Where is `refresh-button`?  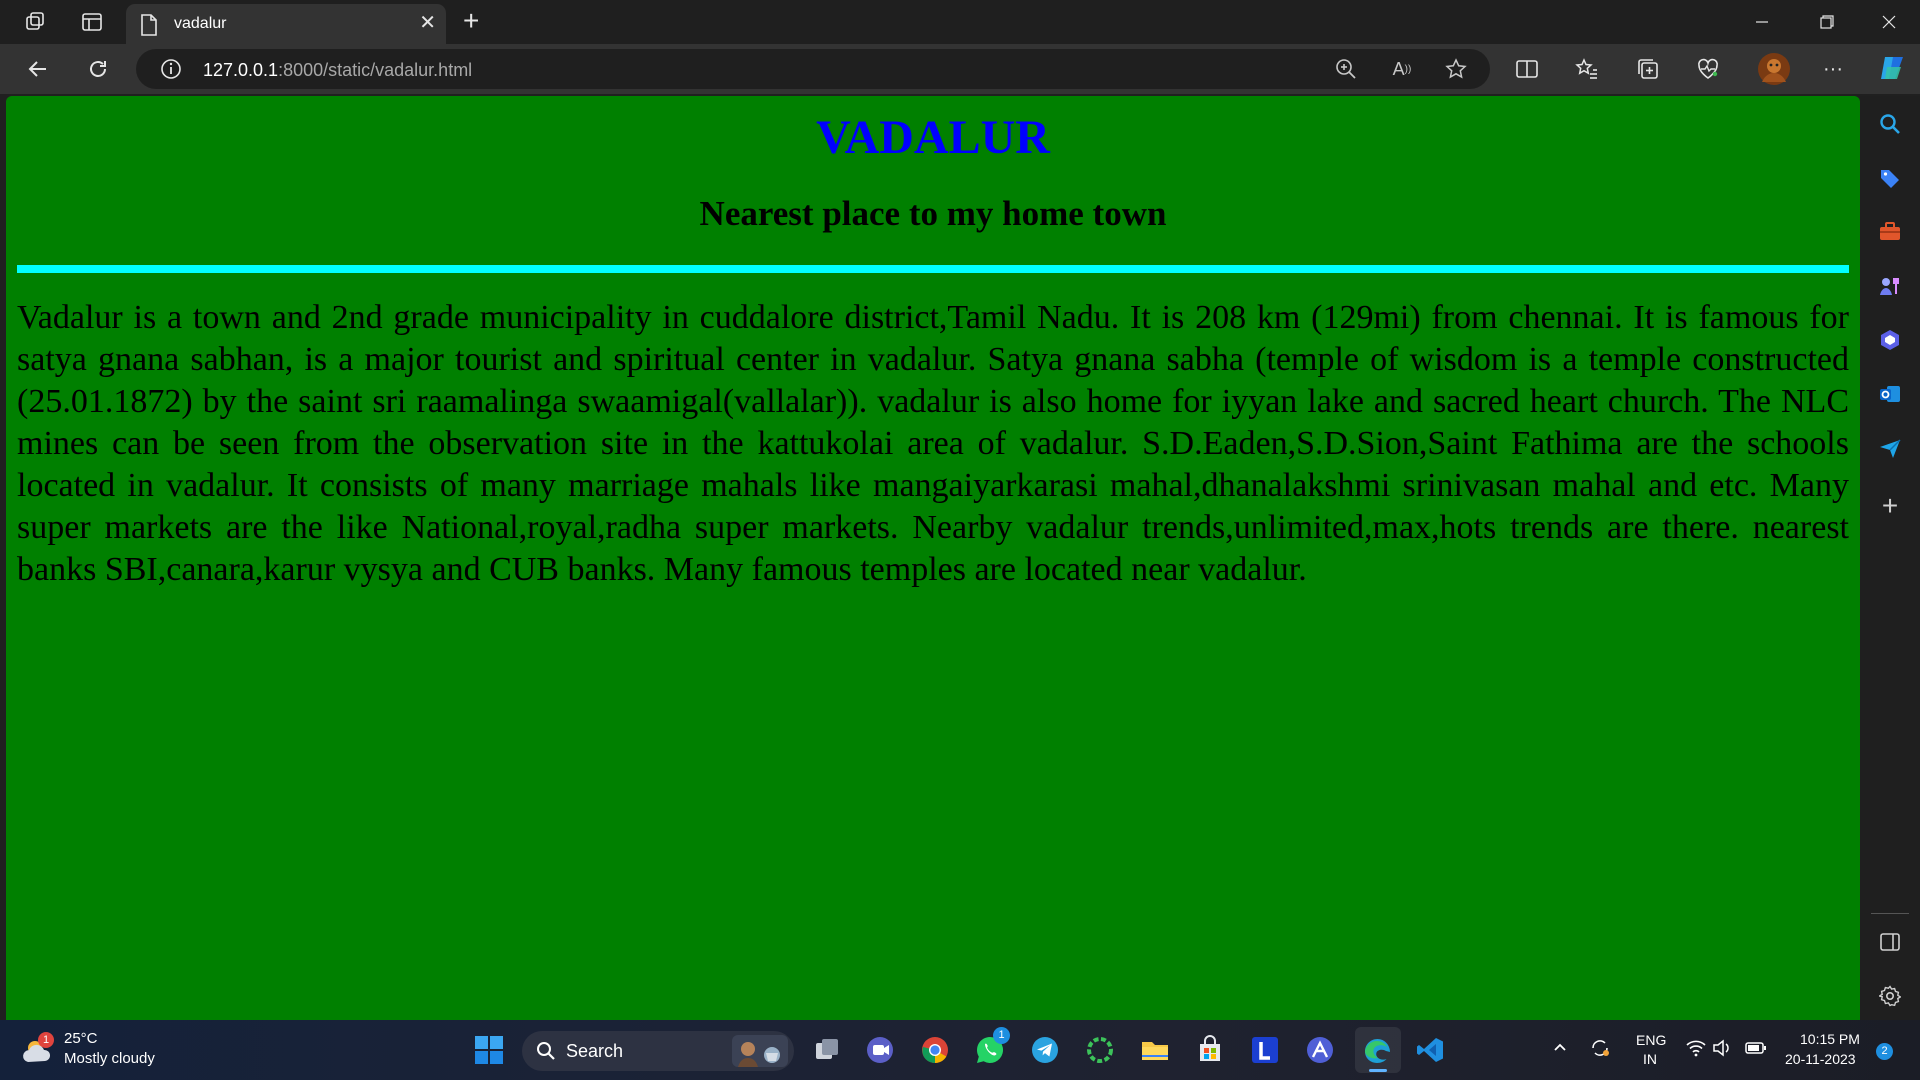 refresh-button is located at coordinates (98, 69).